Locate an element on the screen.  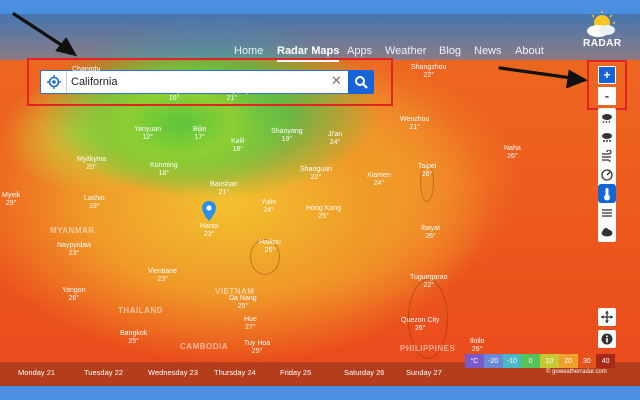
wind-icon is located at coordinates (607, 155).